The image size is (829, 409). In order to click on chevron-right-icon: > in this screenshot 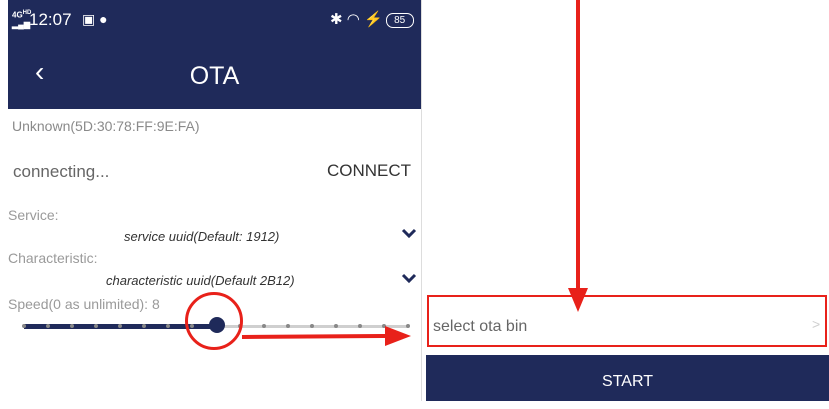, I will do `click(816, 324)`.